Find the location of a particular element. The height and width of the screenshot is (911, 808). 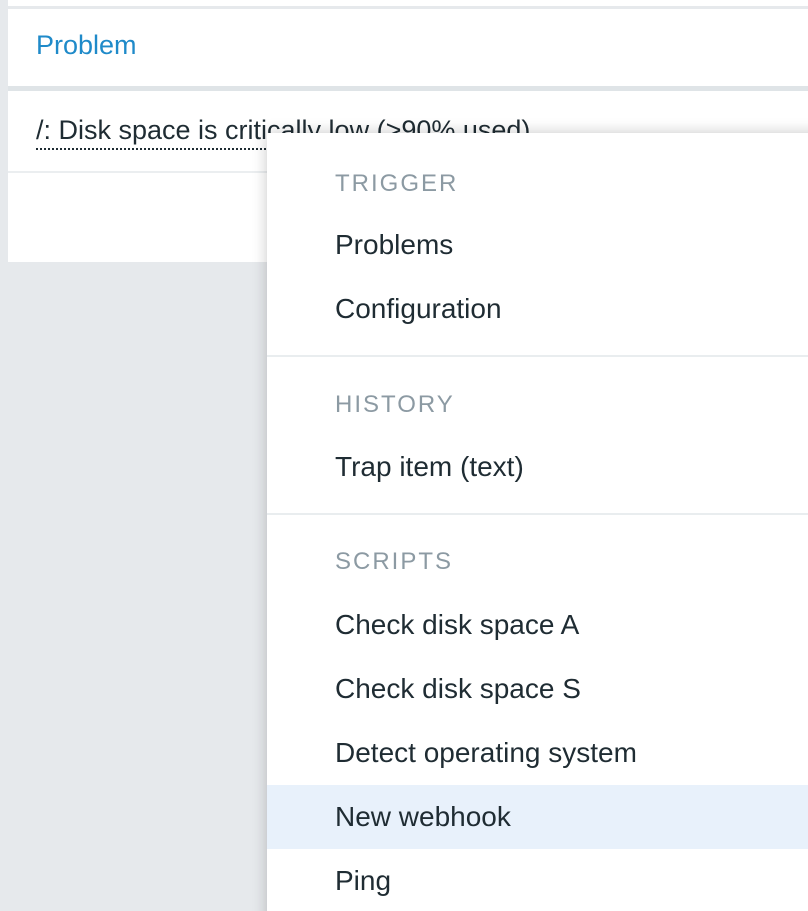

menu-section-trigger: TRIGGER is located at coordinates (397, 183).